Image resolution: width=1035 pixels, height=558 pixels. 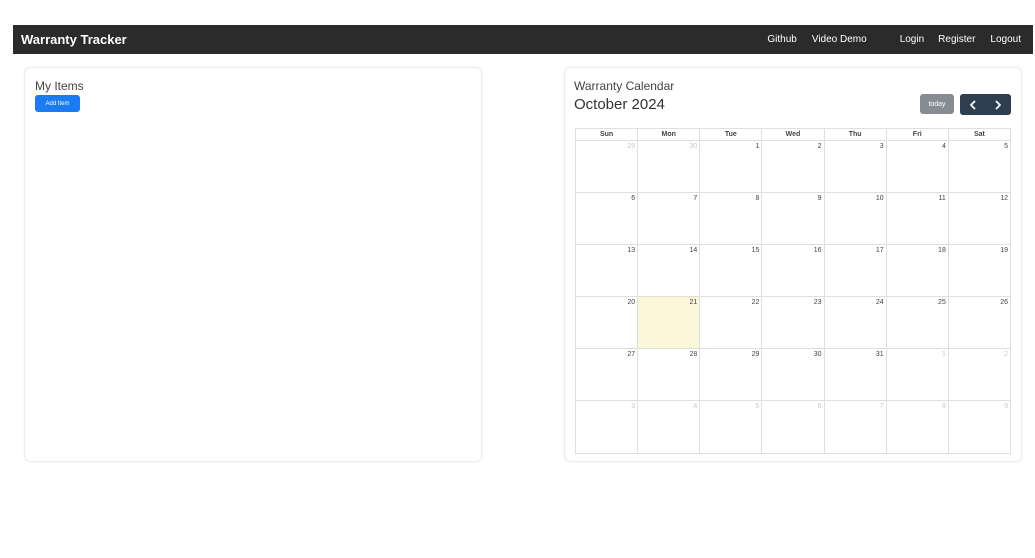 I want to click on dow-mon: Mon, so click(x=668, y=134).